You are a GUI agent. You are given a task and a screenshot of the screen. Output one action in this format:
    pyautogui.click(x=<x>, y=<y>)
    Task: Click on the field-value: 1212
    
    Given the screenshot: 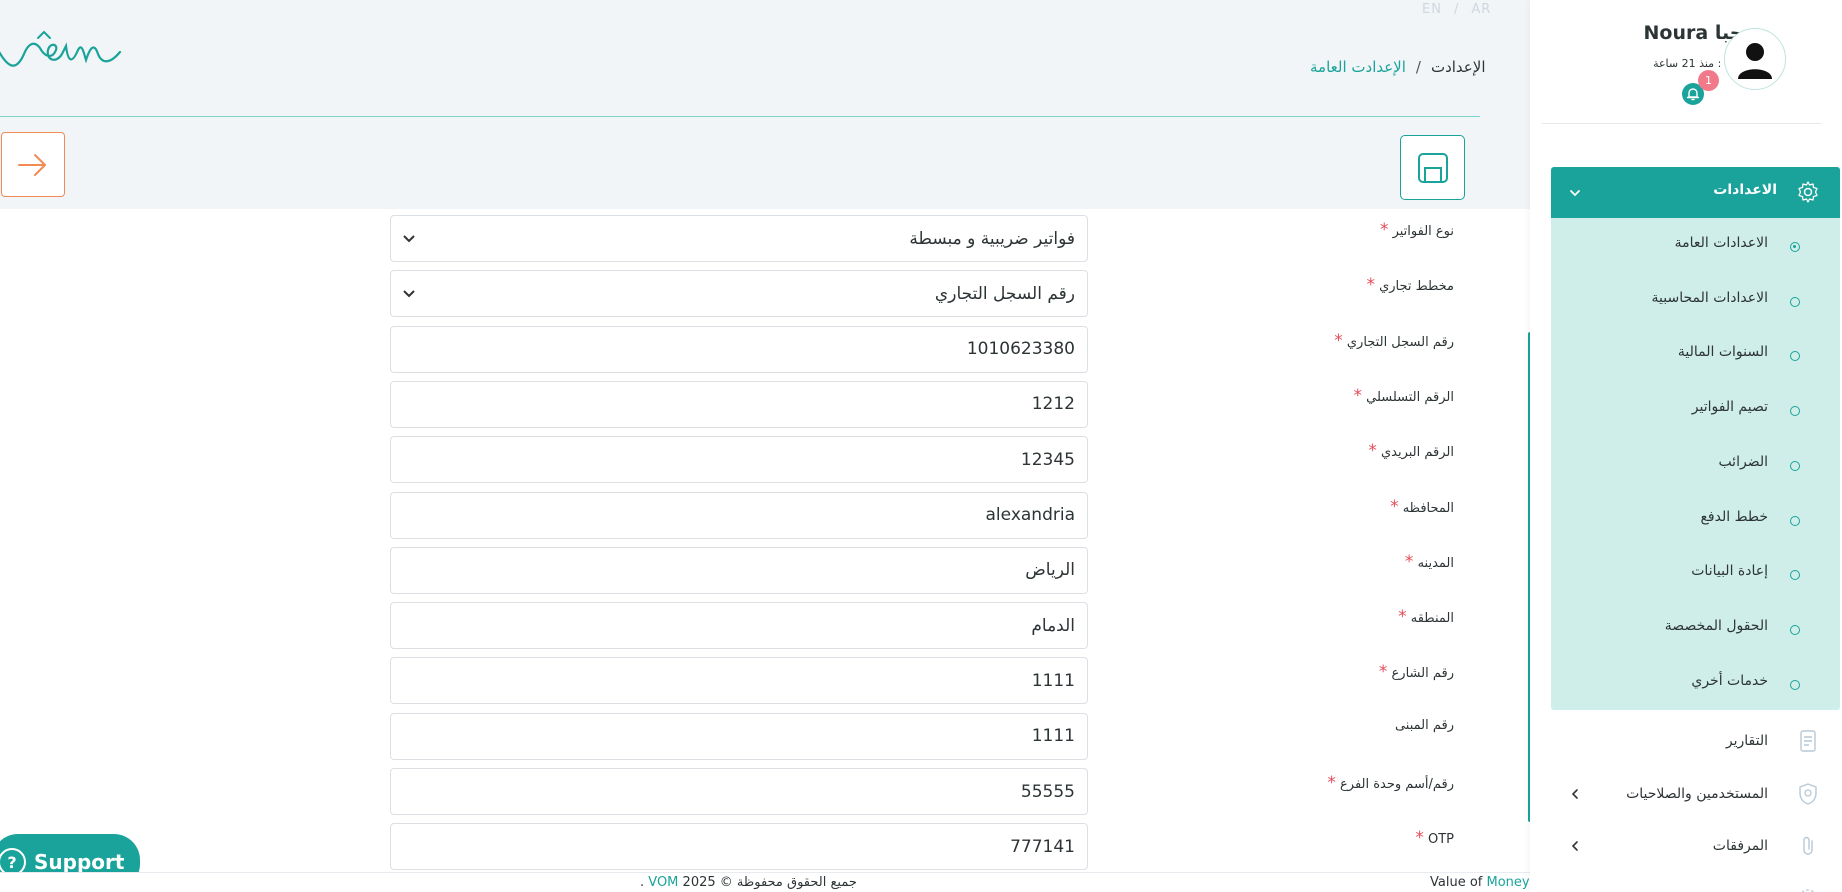 What is the action you would take?
    pyautogui.click(x=1053, y=404)
    